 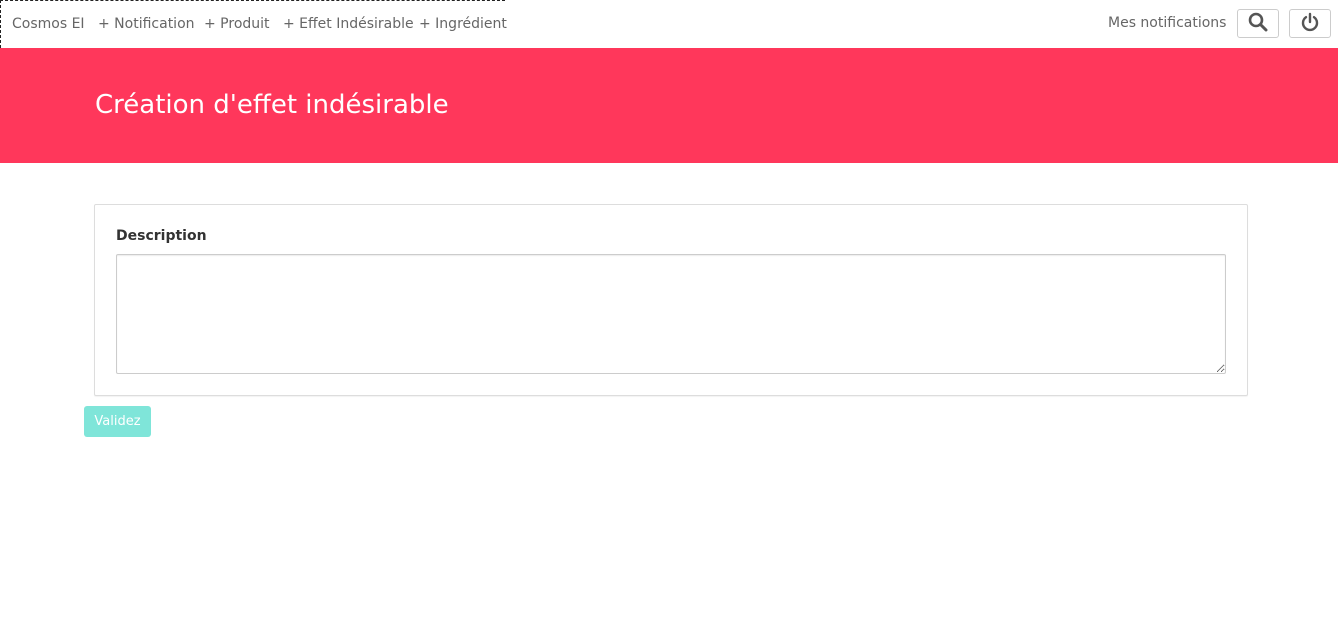 What do you see at coordinates (161, 236) in the screenshot?
I see `description-label: Description` at bounding box center [161, 236].